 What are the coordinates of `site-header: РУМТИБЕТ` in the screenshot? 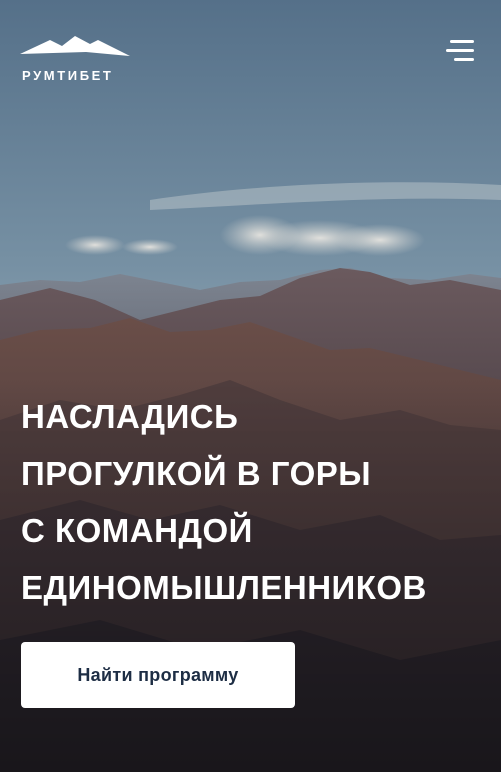 It's located at (250, 50).